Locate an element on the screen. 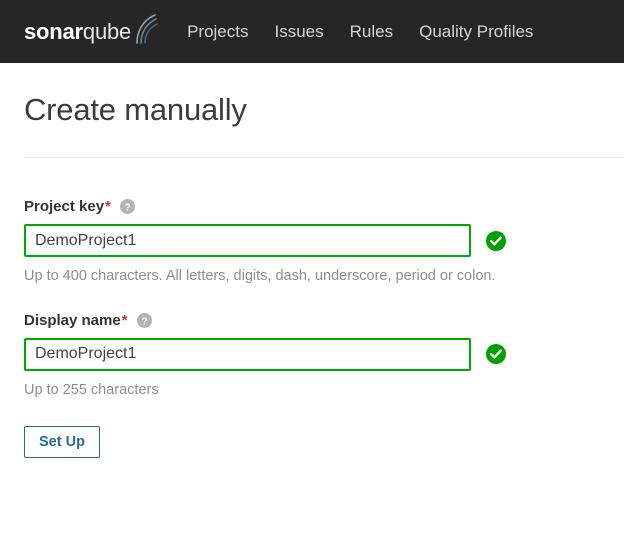 This screenshot has height=550, width=624. display-name-hint: Up to 255 characters is located at coordinates (91, 389).